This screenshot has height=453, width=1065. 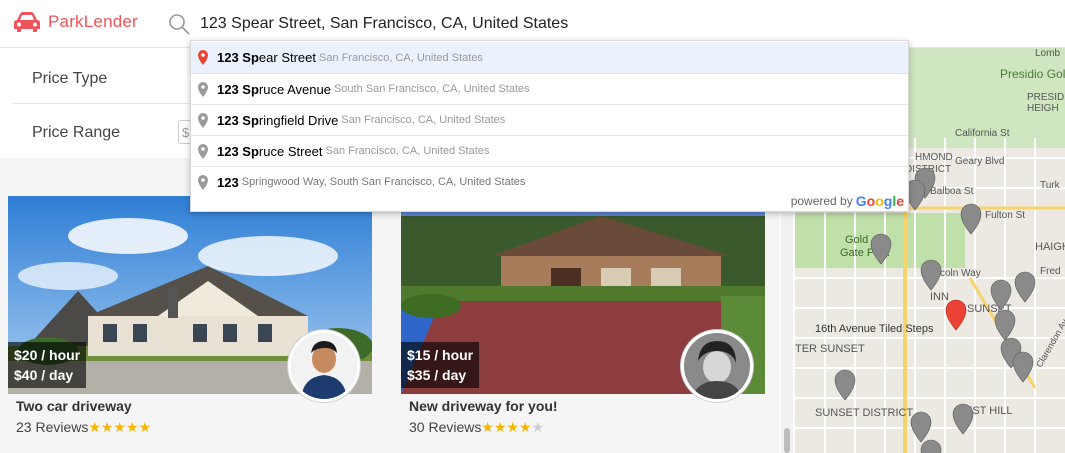 What do you see at coordinates (1050, 247) in the screenshot?
I see `map-label: HAIGH` at bounding box center [1050, 247].